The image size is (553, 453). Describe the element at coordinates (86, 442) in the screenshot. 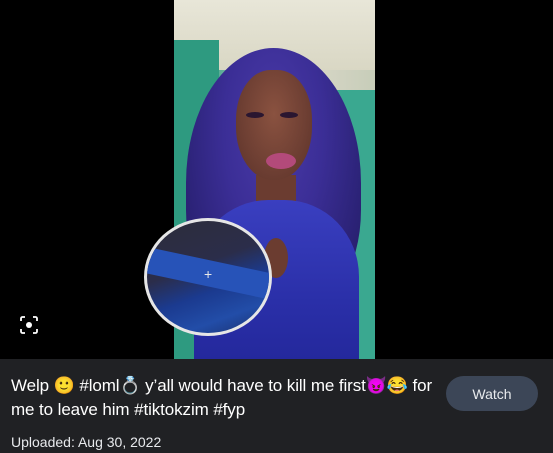

I see `upload-date: Uploaded: Aug 30, 2022` at that location.